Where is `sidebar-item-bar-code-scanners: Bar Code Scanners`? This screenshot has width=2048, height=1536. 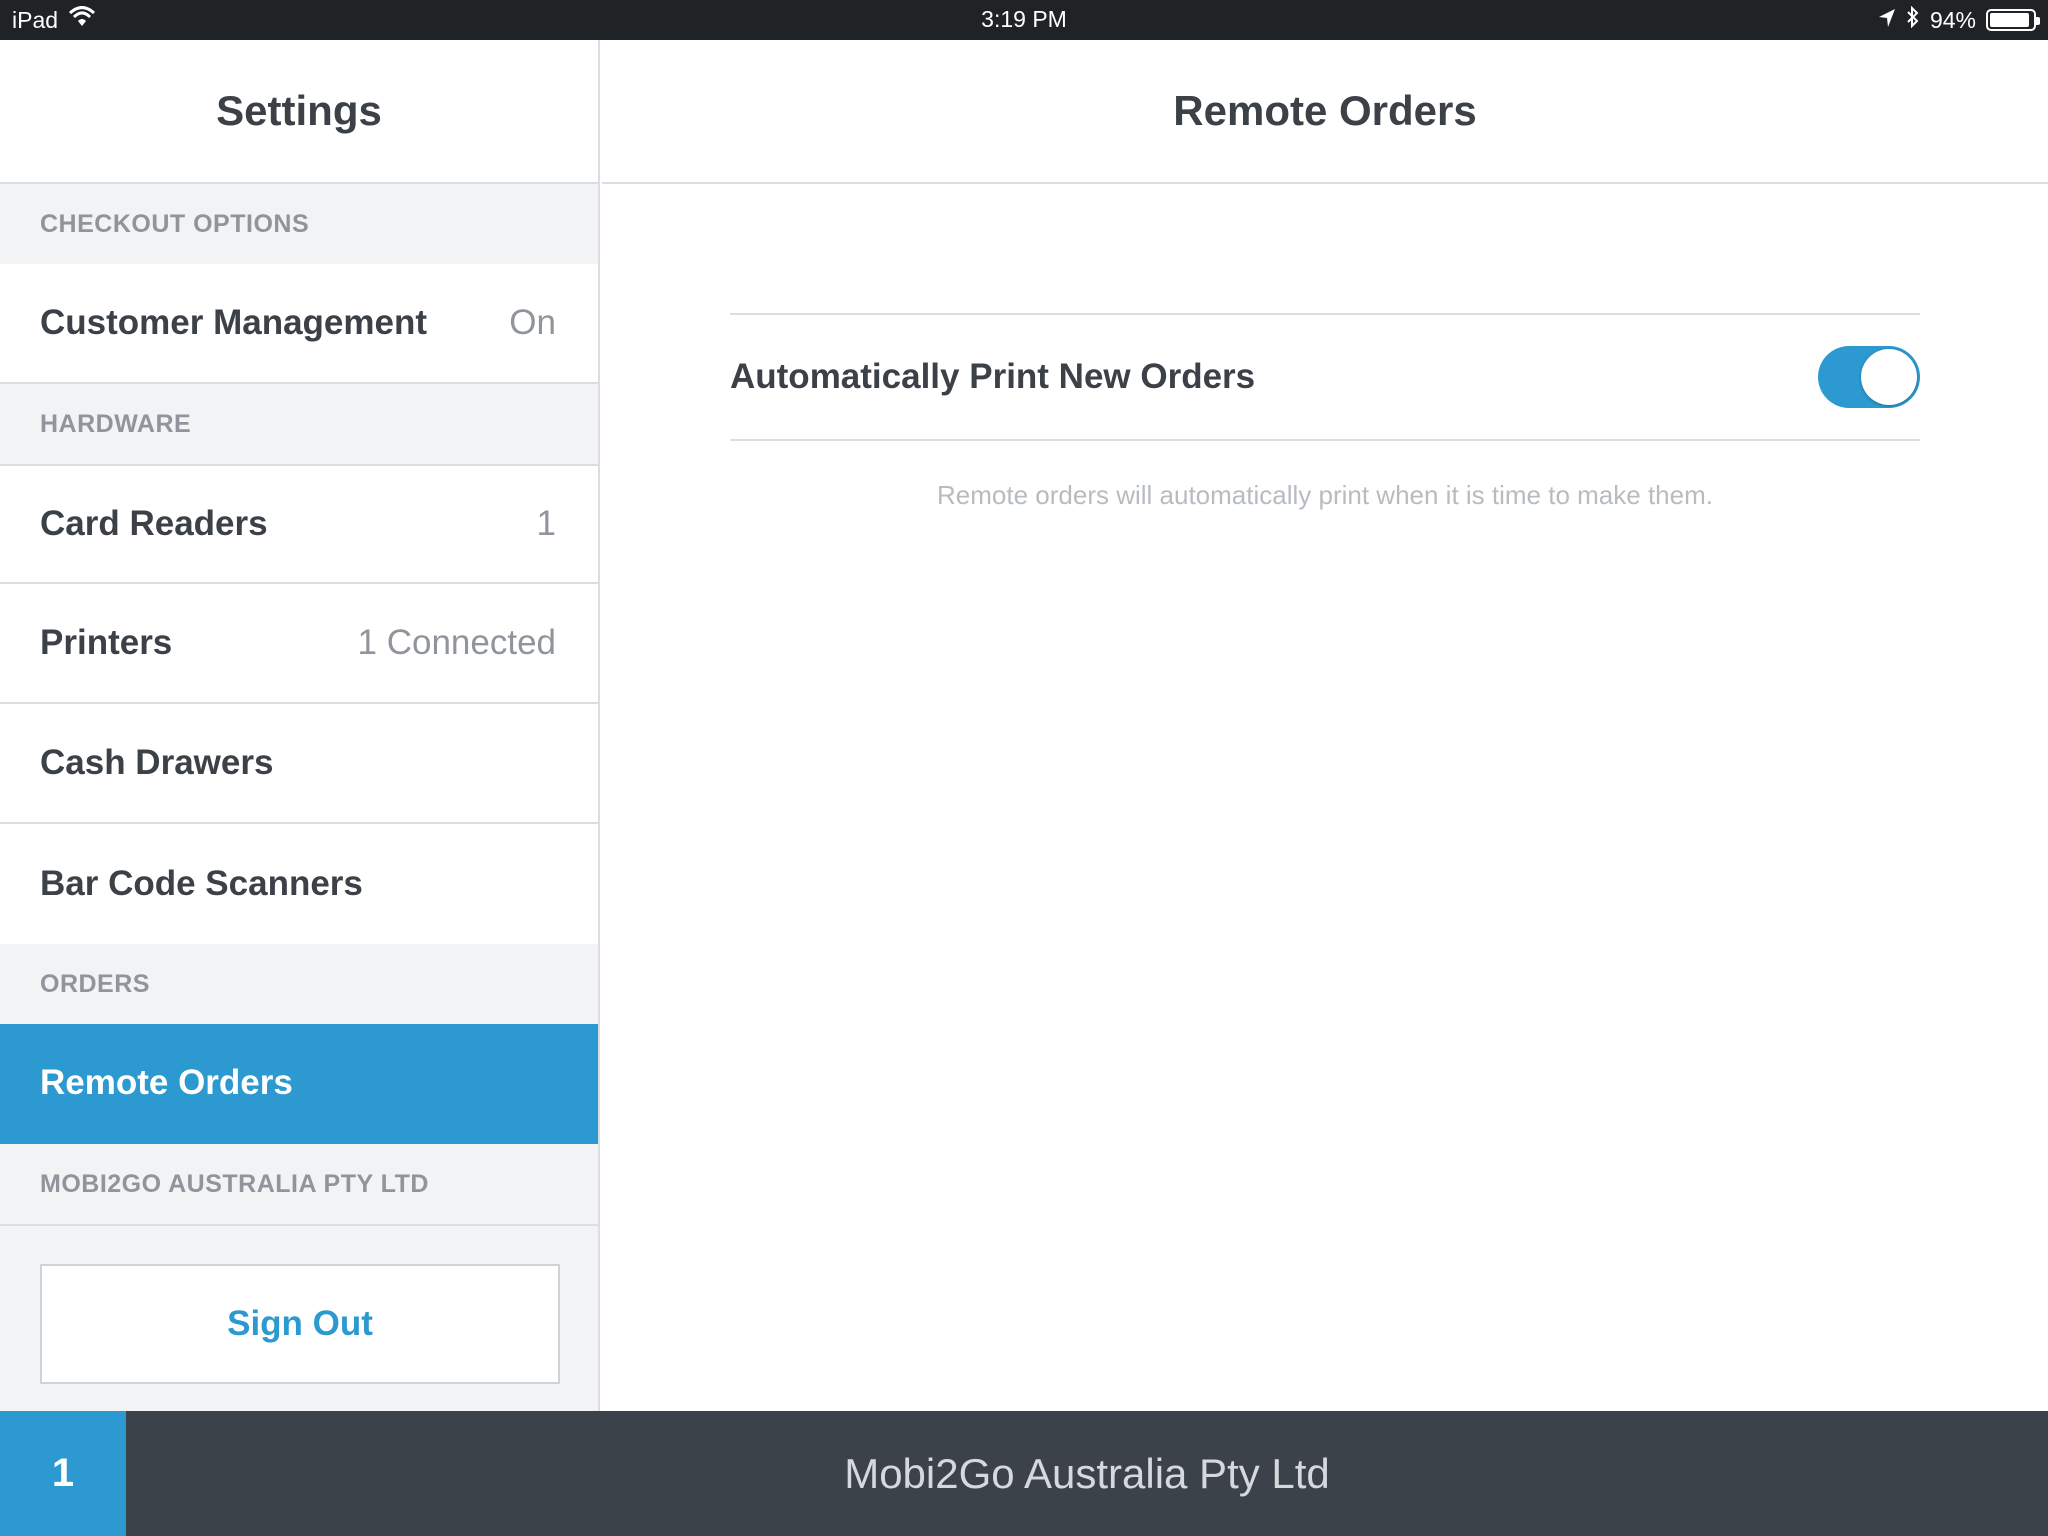 sidebar-item-bar-code-scanners: Bar Code Scanners is located at coordinates (299, 884).